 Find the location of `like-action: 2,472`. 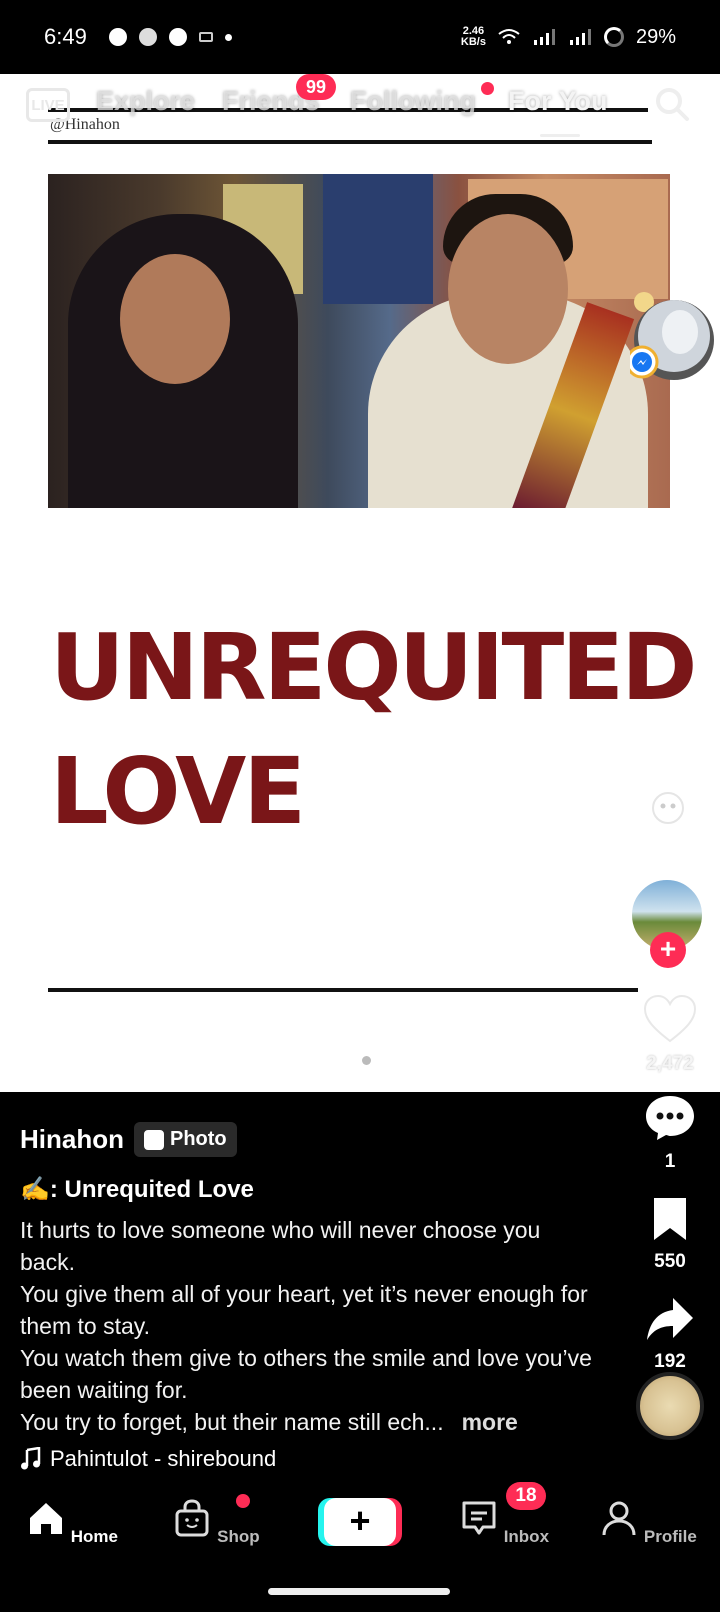

like-action: 2,472 is located at coordinates (670, 1034).